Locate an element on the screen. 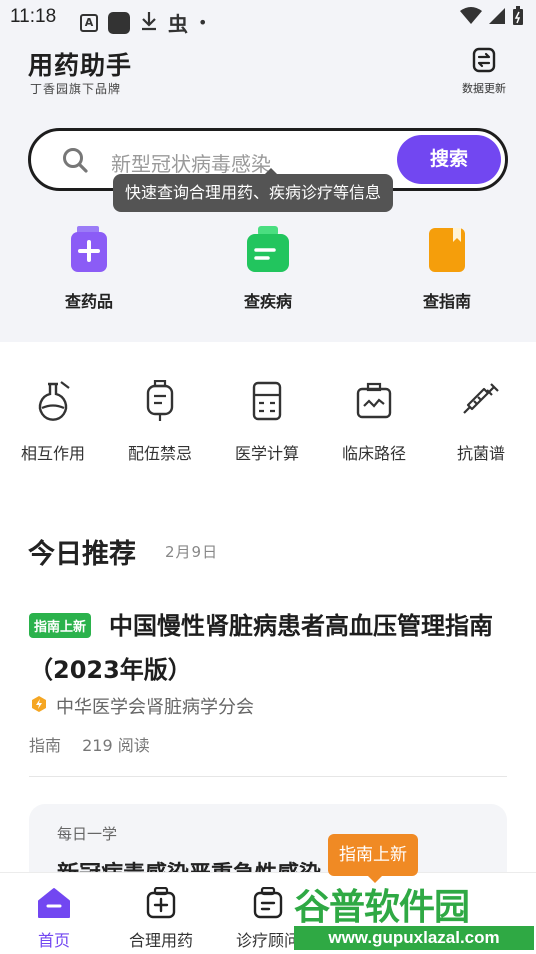 Image resolution: width=536 pixels, height=954 pixels. tool-label: 配伍禁忌 is located at coordinates (159, 453).